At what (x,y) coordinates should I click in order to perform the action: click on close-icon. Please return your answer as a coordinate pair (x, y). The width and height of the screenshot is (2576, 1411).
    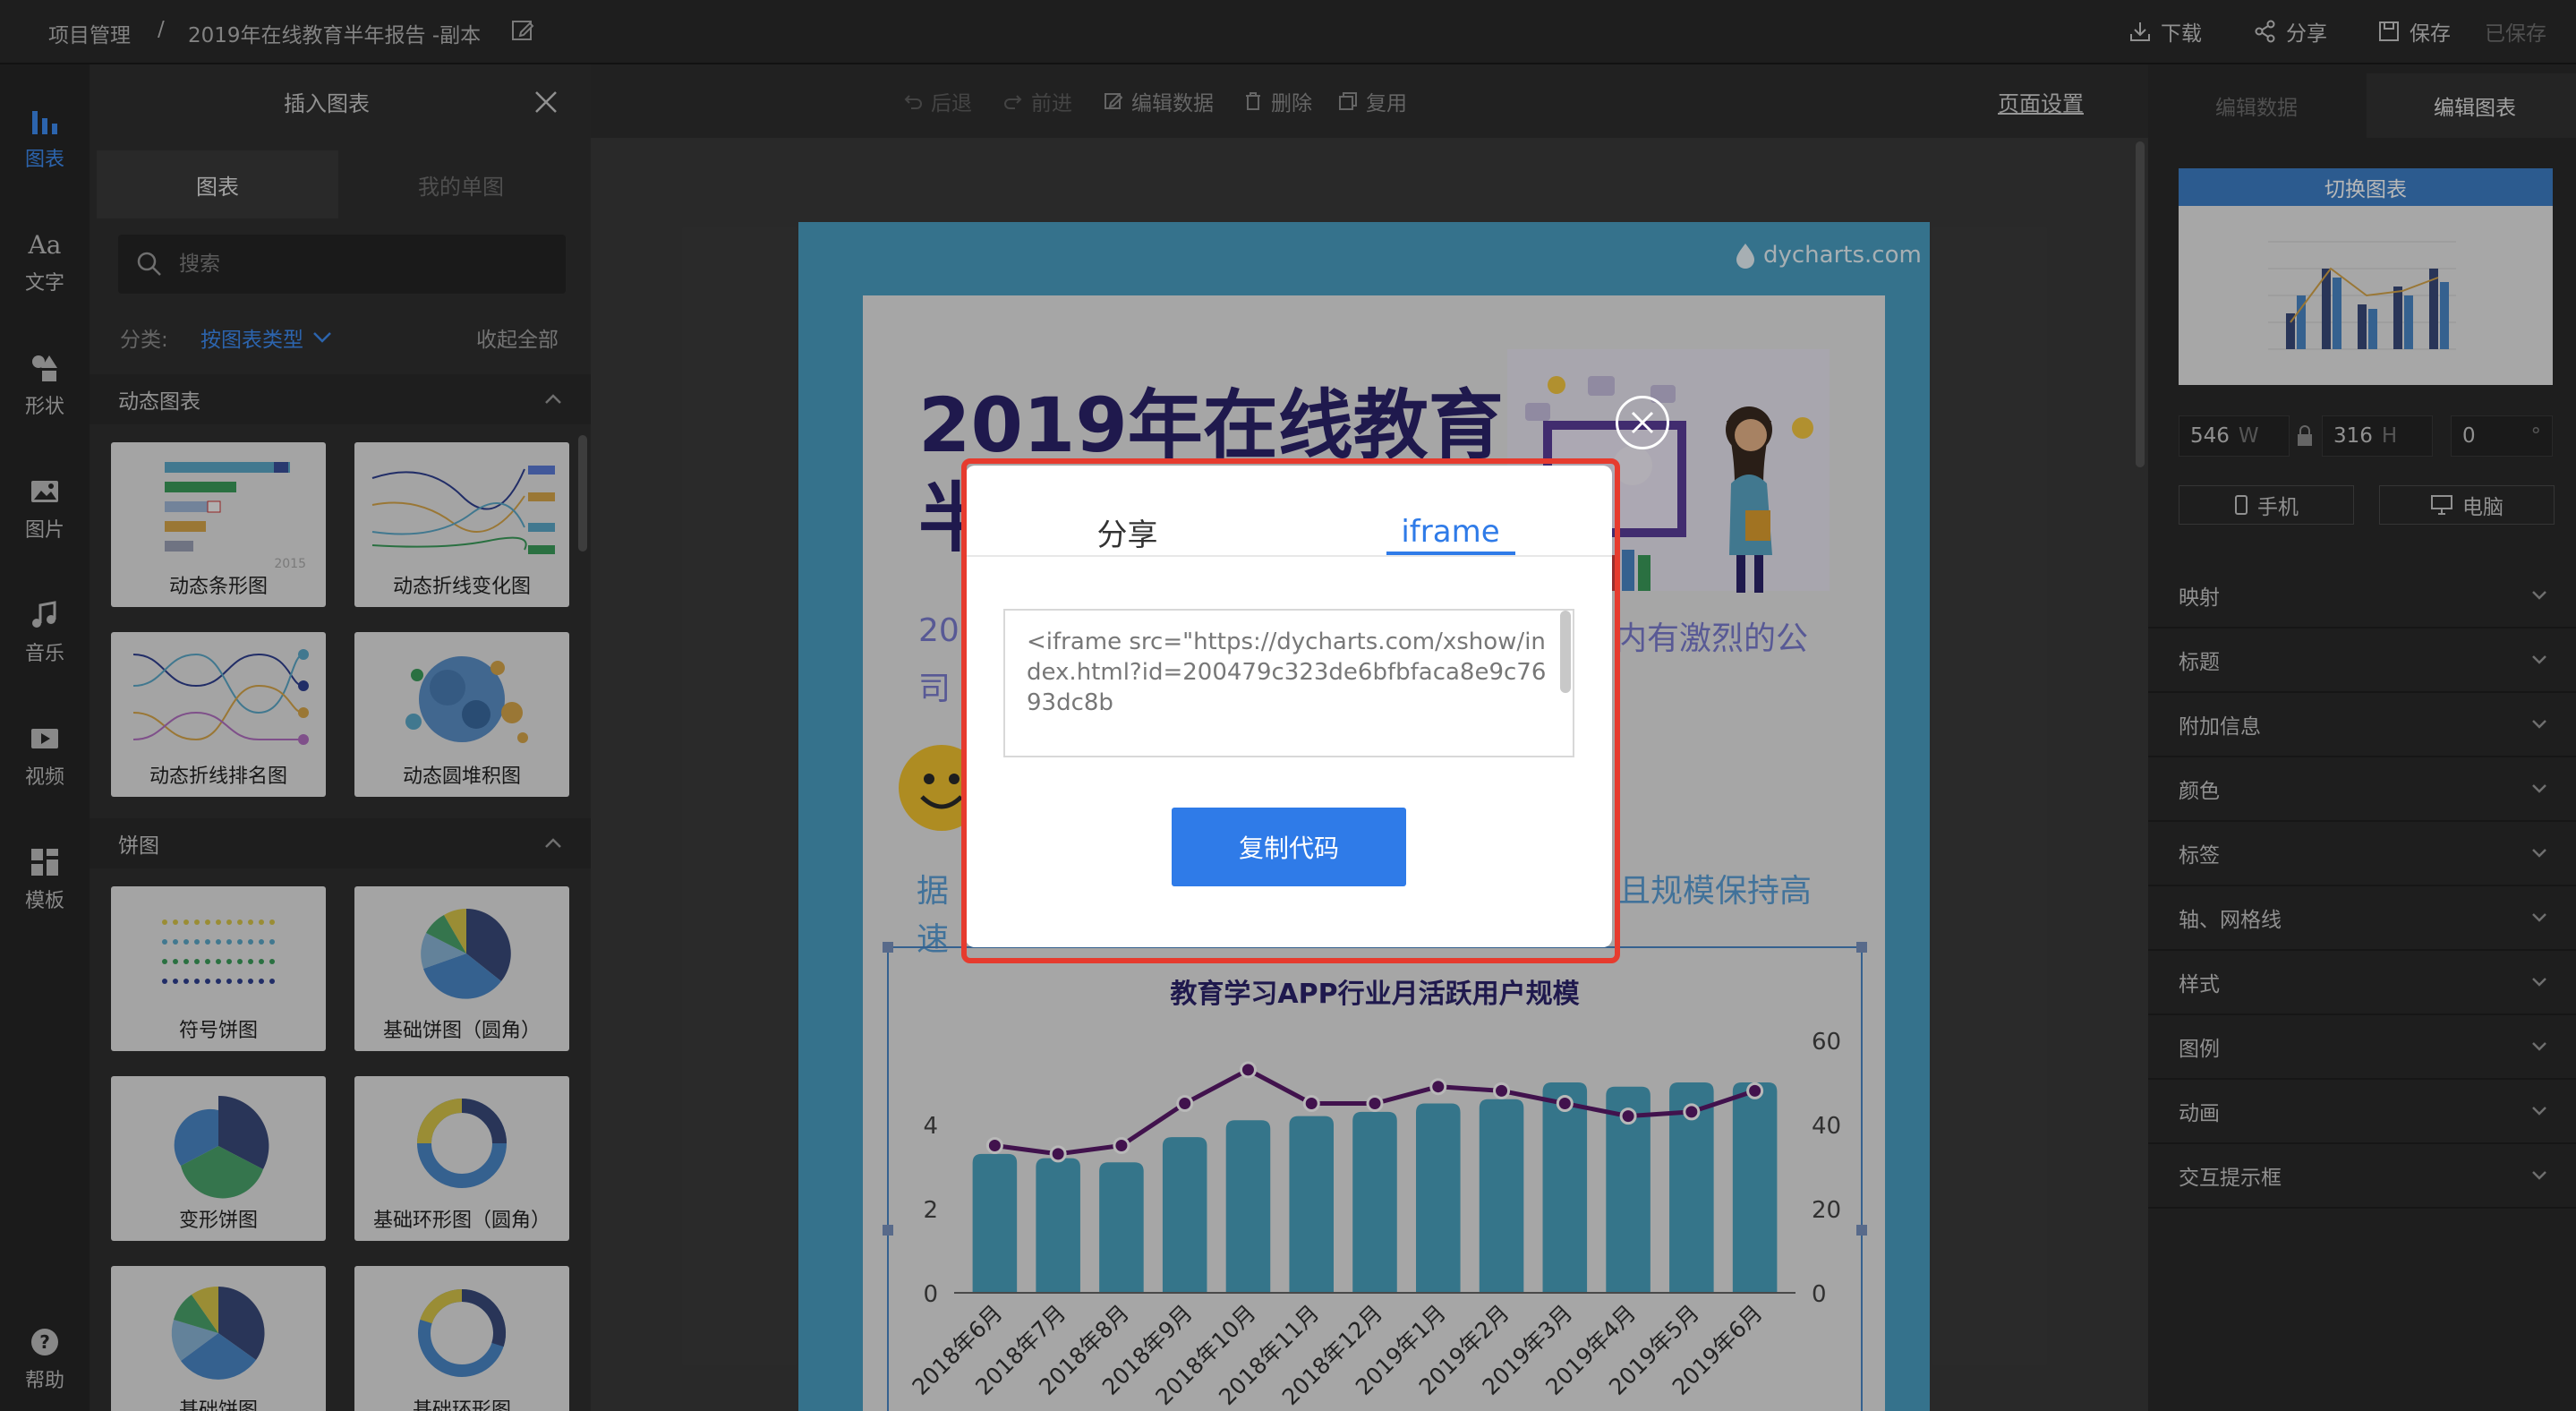
    Looking at the image, I should click on (1642, 422).